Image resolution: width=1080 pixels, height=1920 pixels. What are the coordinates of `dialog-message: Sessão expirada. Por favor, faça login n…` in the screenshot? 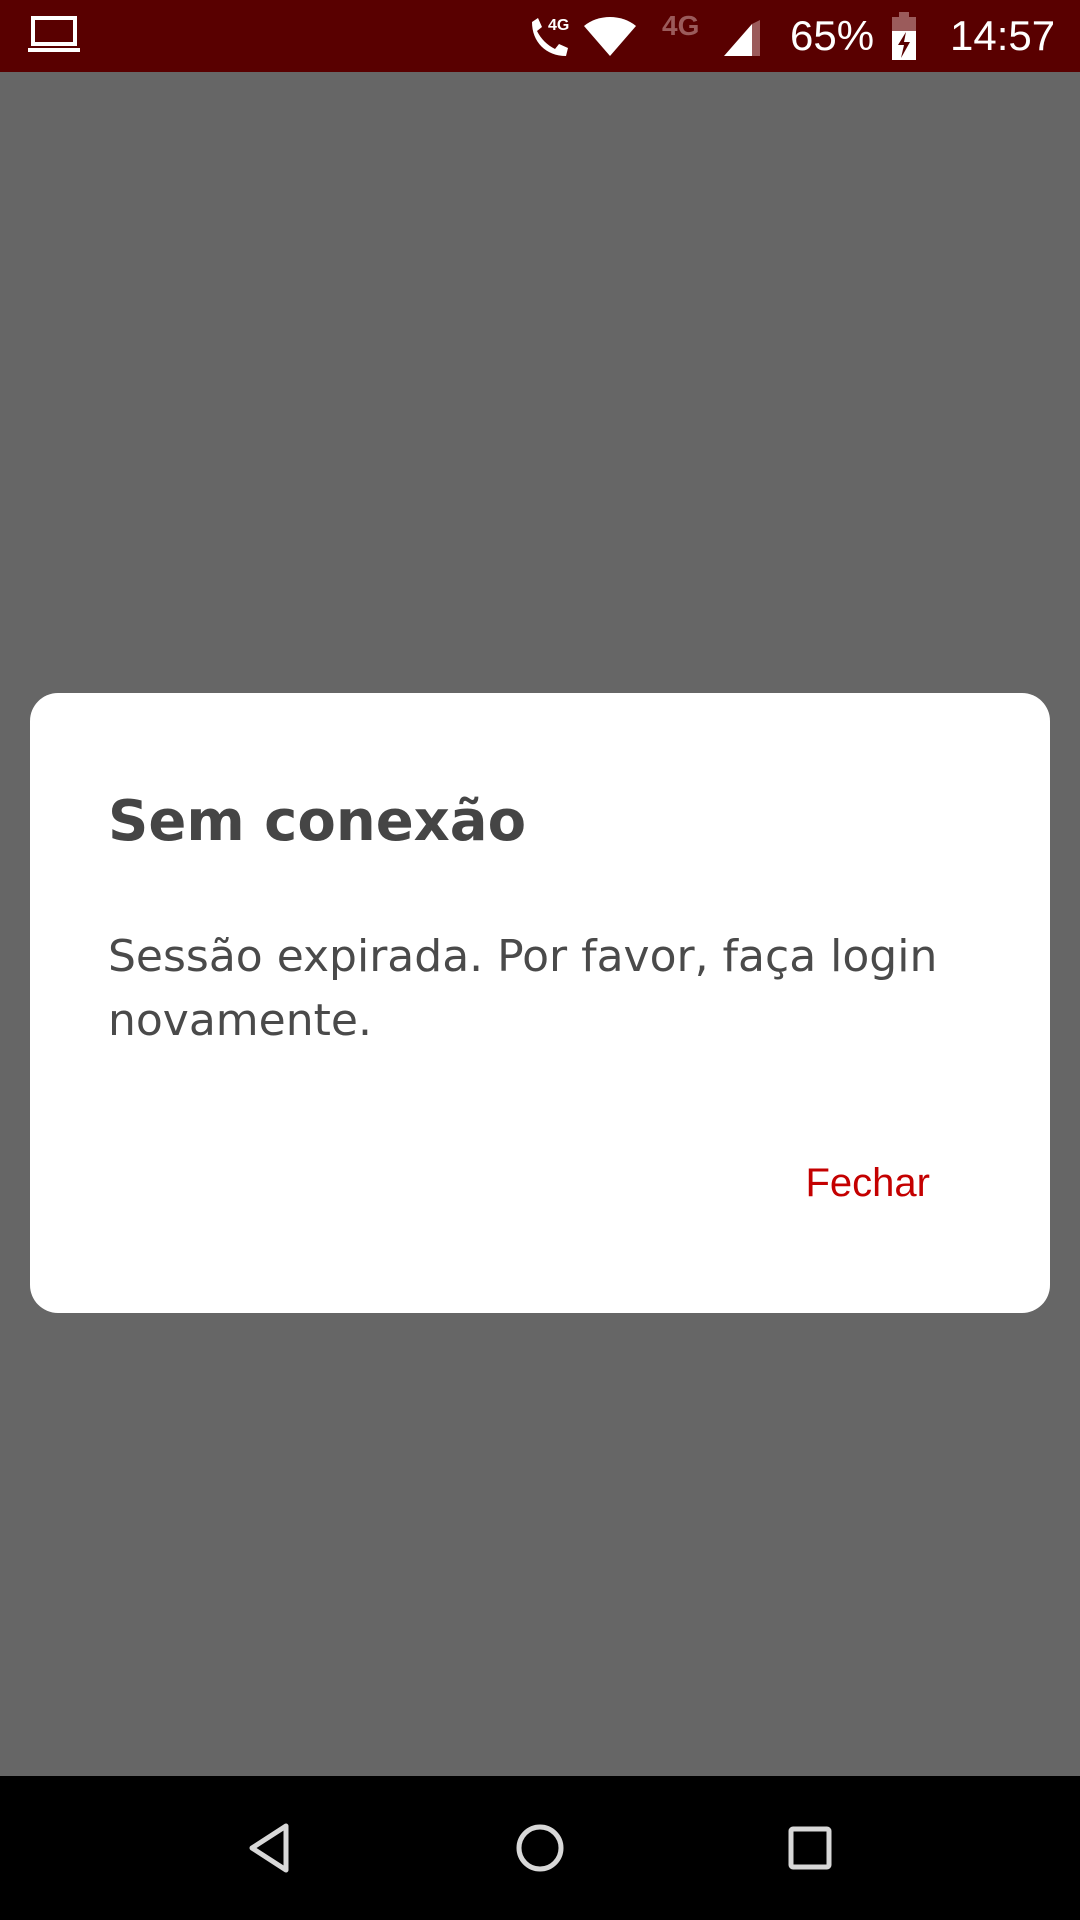 It's located at (523, 988).